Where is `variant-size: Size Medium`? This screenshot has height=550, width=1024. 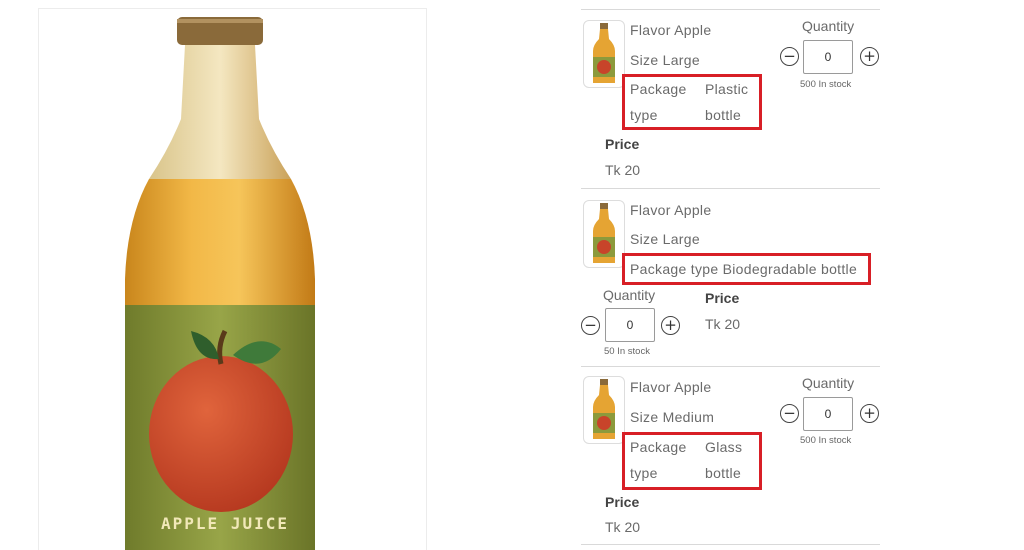
variant-size: Size Medium is located at coordinates (672, 417).